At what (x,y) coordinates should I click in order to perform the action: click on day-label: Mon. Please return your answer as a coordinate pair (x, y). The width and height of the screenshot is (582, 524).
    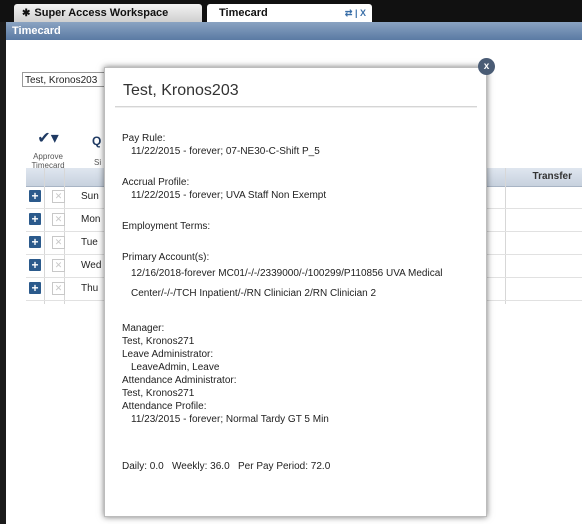
    Looking at the image, I should click on (91, 219).